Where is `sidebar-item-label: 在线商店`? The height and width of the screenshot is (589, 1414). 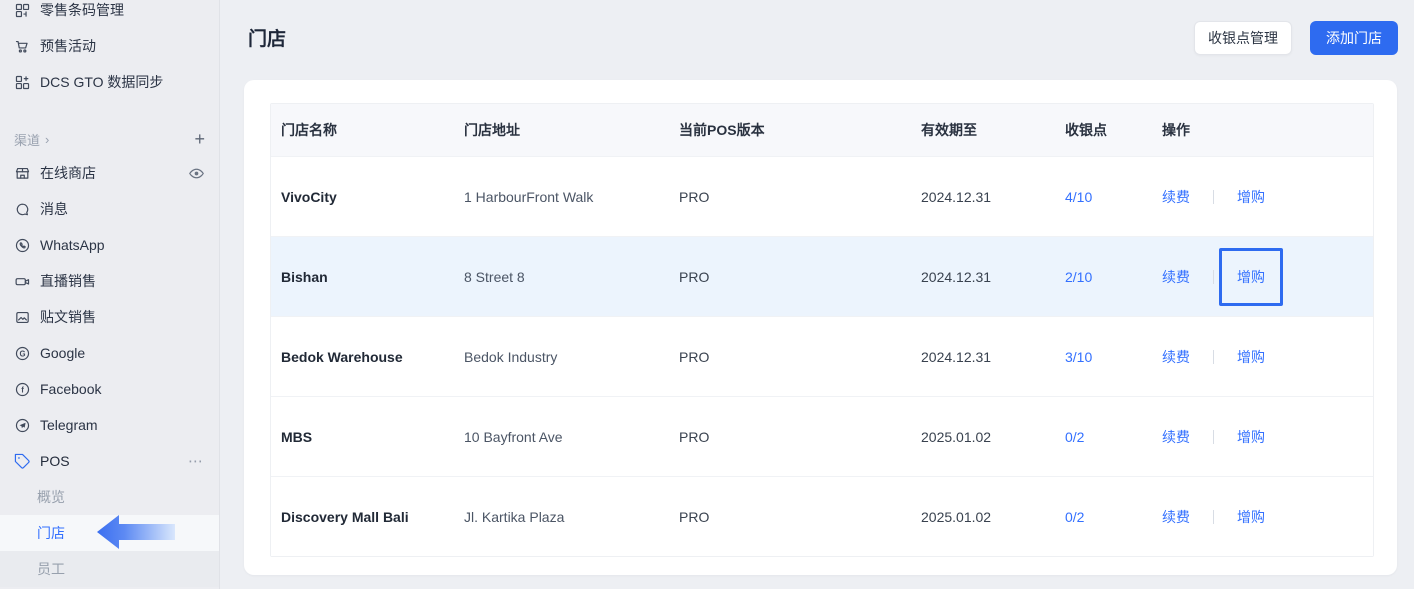
sidebar-item-label: 在线商店 is located at coordinates (68, 173).